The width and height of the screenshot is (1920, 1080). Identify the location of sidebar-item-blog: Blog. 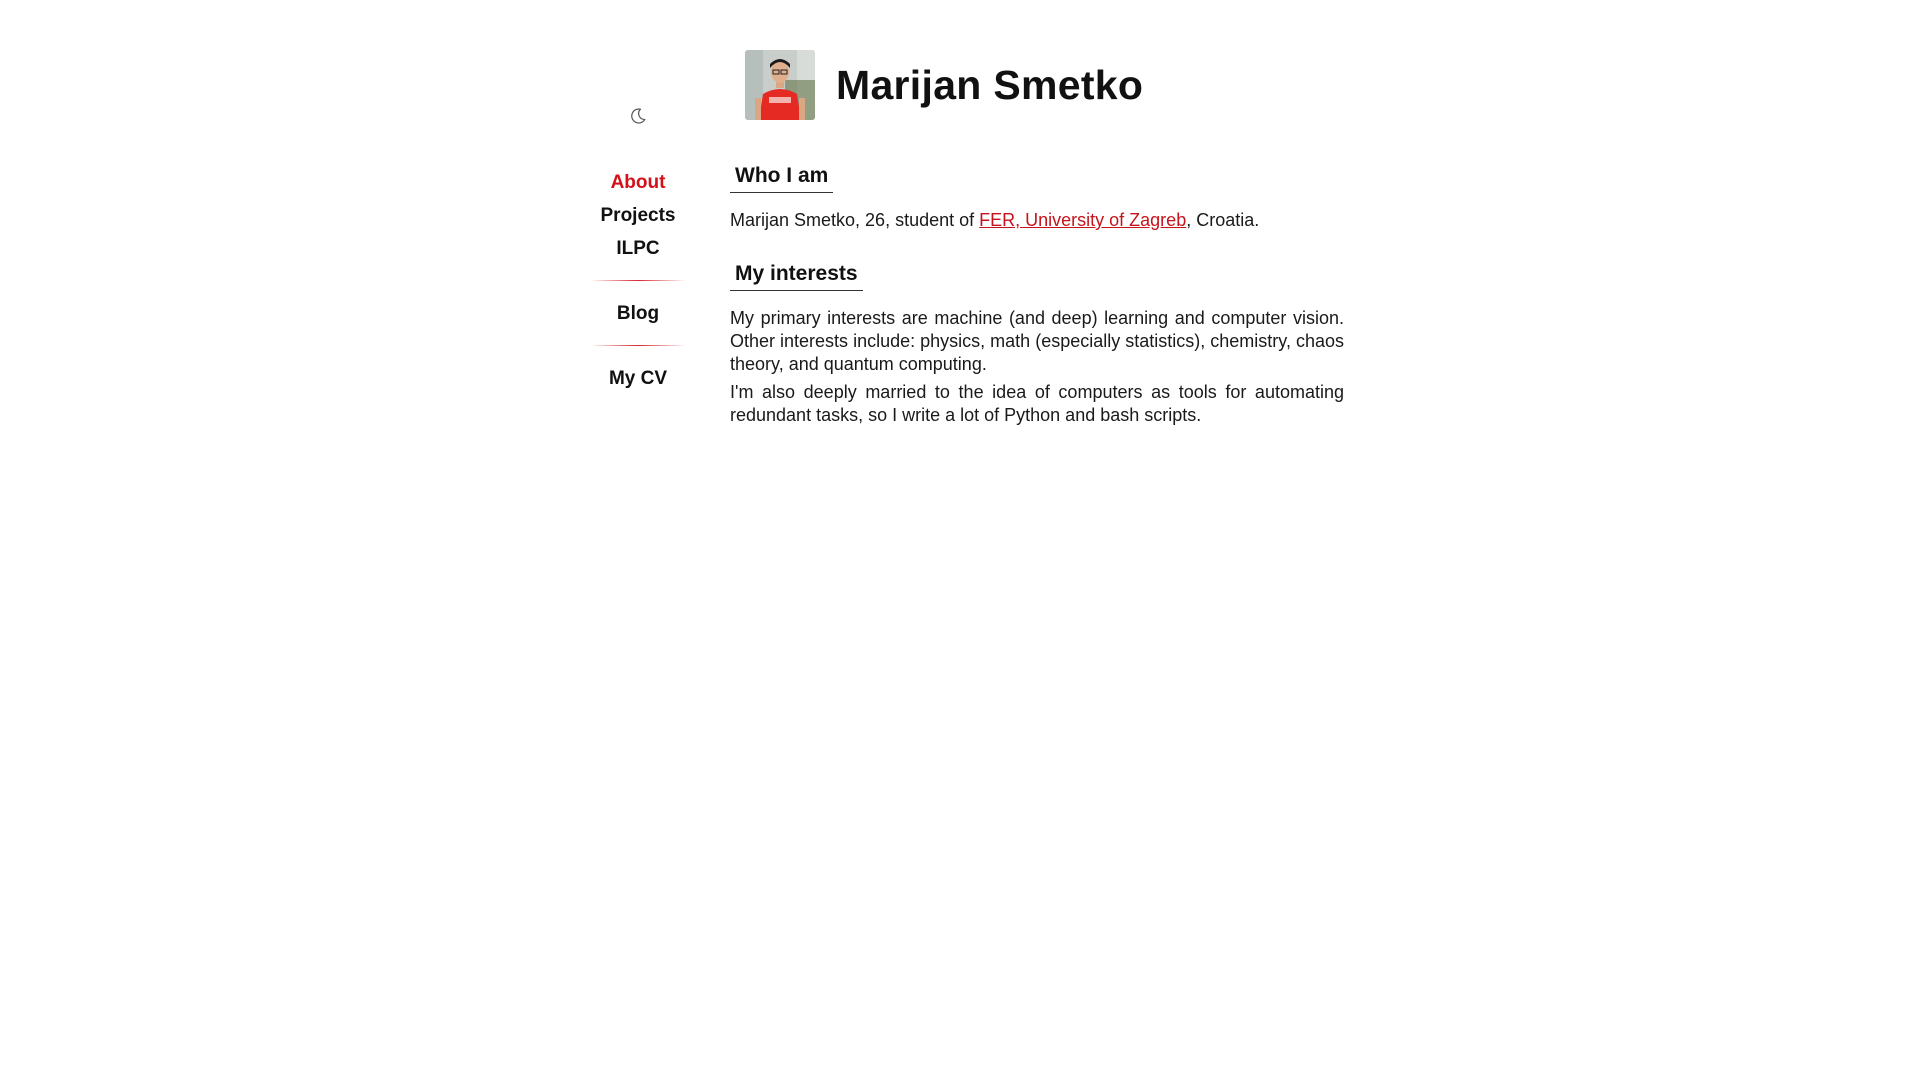
(638, 313).